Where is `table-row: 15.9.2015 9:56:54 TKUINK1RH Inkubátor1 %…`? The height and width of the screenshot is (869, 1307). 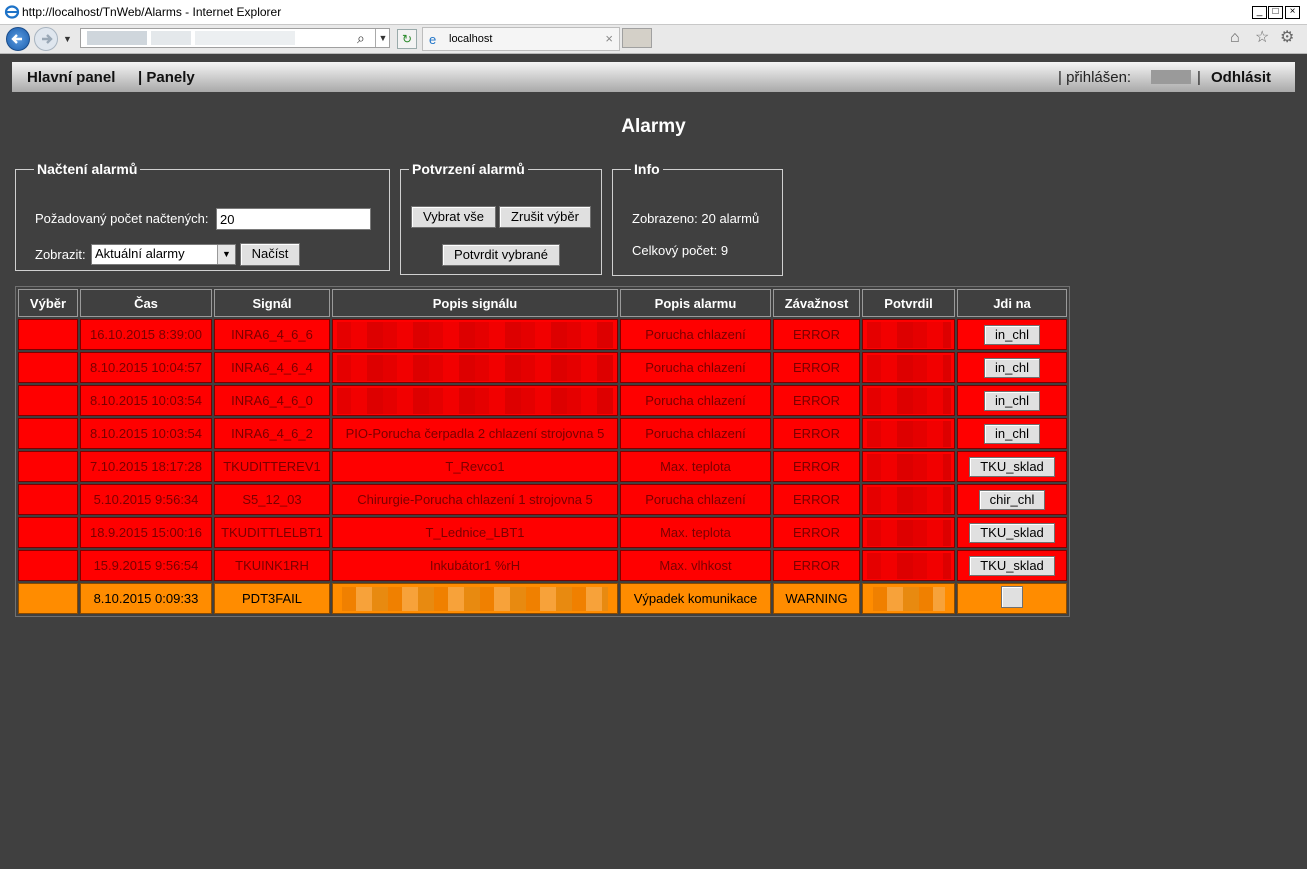 table-row: 15.9.2015 9:56:54 TKUINK1RH Inkubátor1 %… is located at coordinates (542, 565).